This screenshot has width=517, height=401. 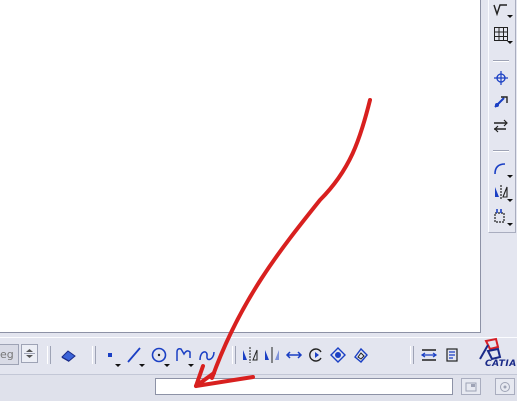 What do you see at coordinates (501, 34) in the screenshot?
I see `grid-icon` at bounding box center [501, 34].